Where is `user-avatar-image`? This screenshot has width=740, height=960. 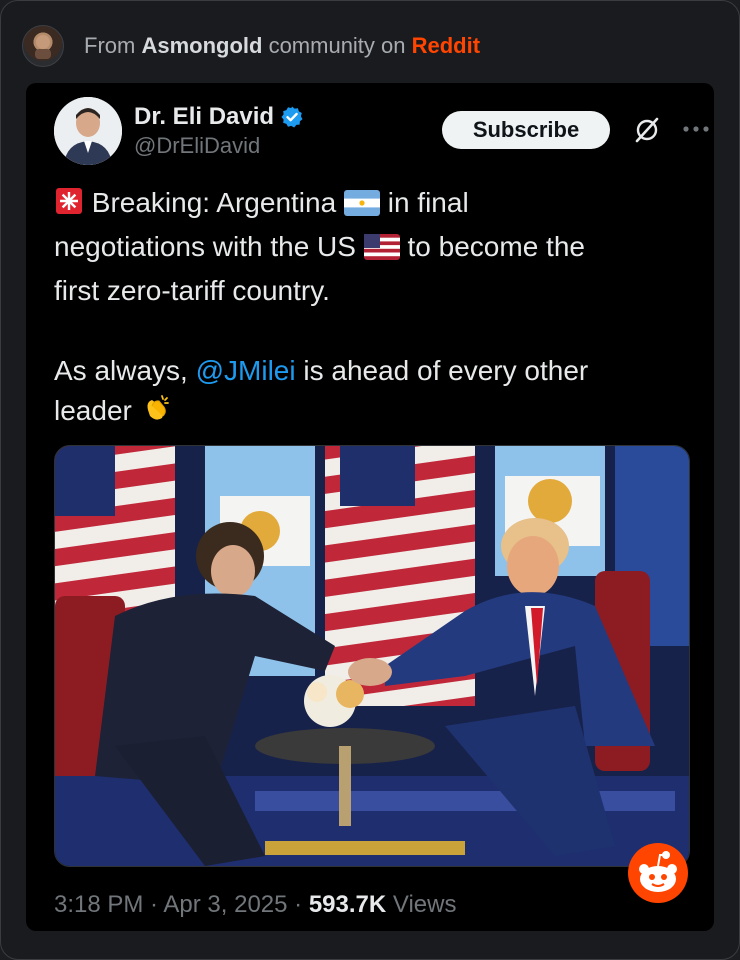 user-avatar-image is located at coordinates (88, 131).